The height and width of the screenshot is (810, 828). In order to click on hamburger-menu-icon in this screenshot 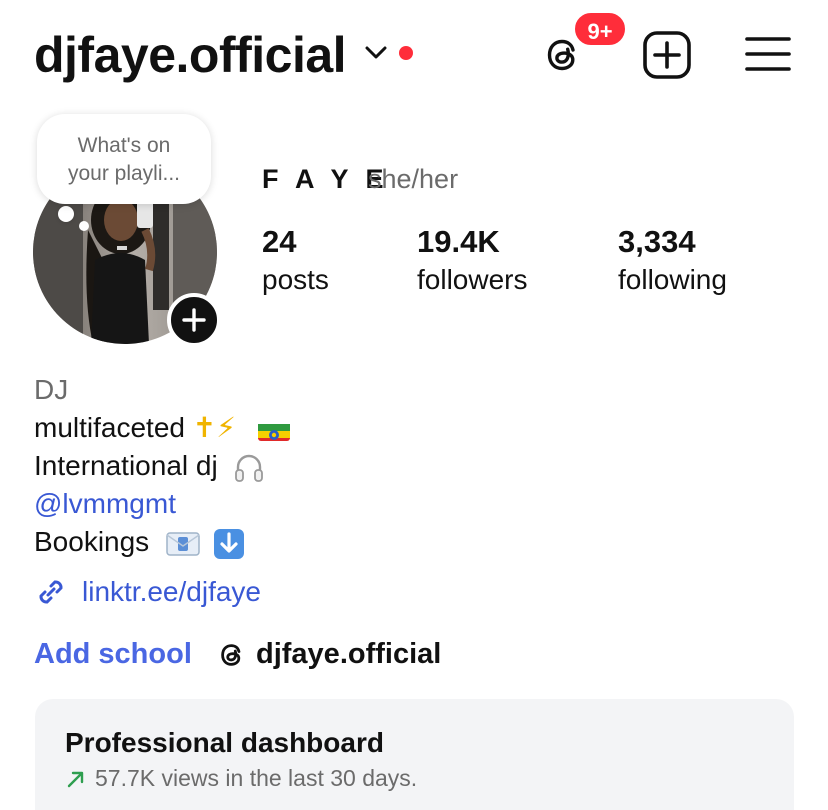, I will do `click(768, 54)`.